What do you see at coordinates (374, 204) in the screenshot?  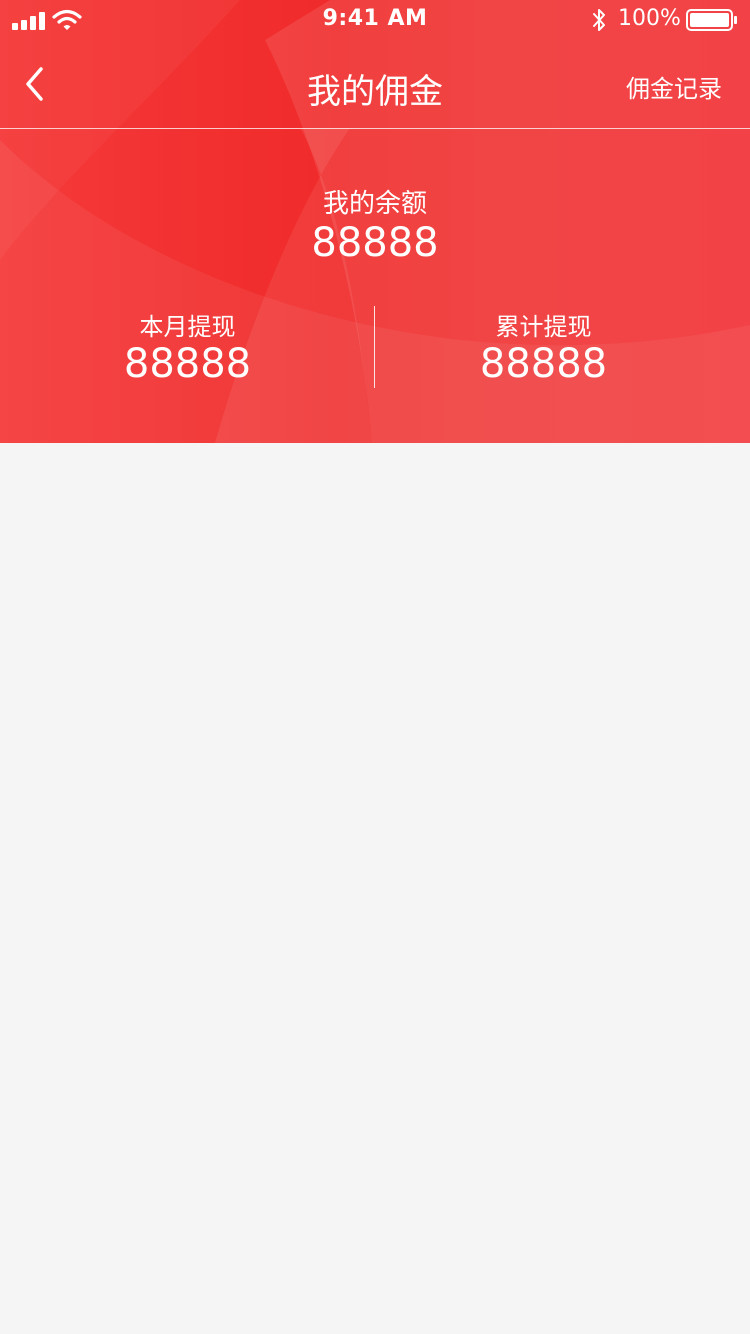 I see `balance-label: 我的余额` at bounding box center [374, 204].